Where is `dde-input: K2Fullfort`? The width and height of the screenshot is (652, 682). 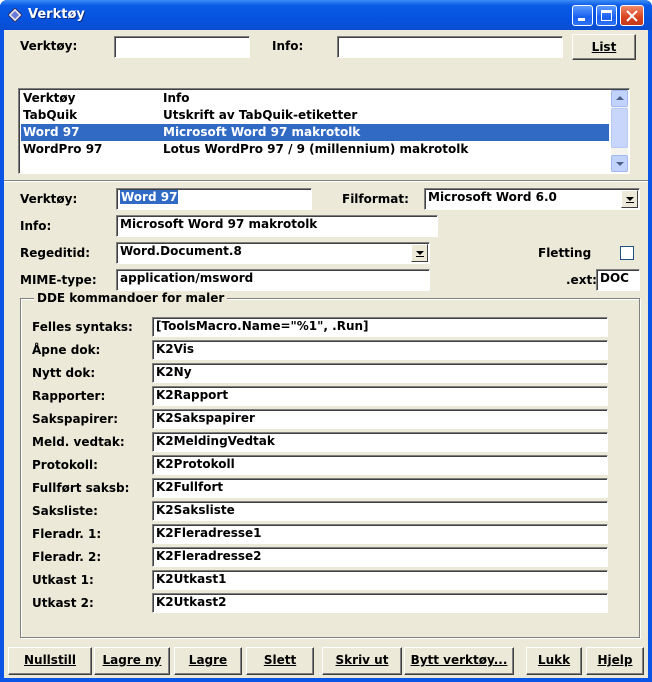 dde-input: K2Fullfort is located at coordinates (380, 488).